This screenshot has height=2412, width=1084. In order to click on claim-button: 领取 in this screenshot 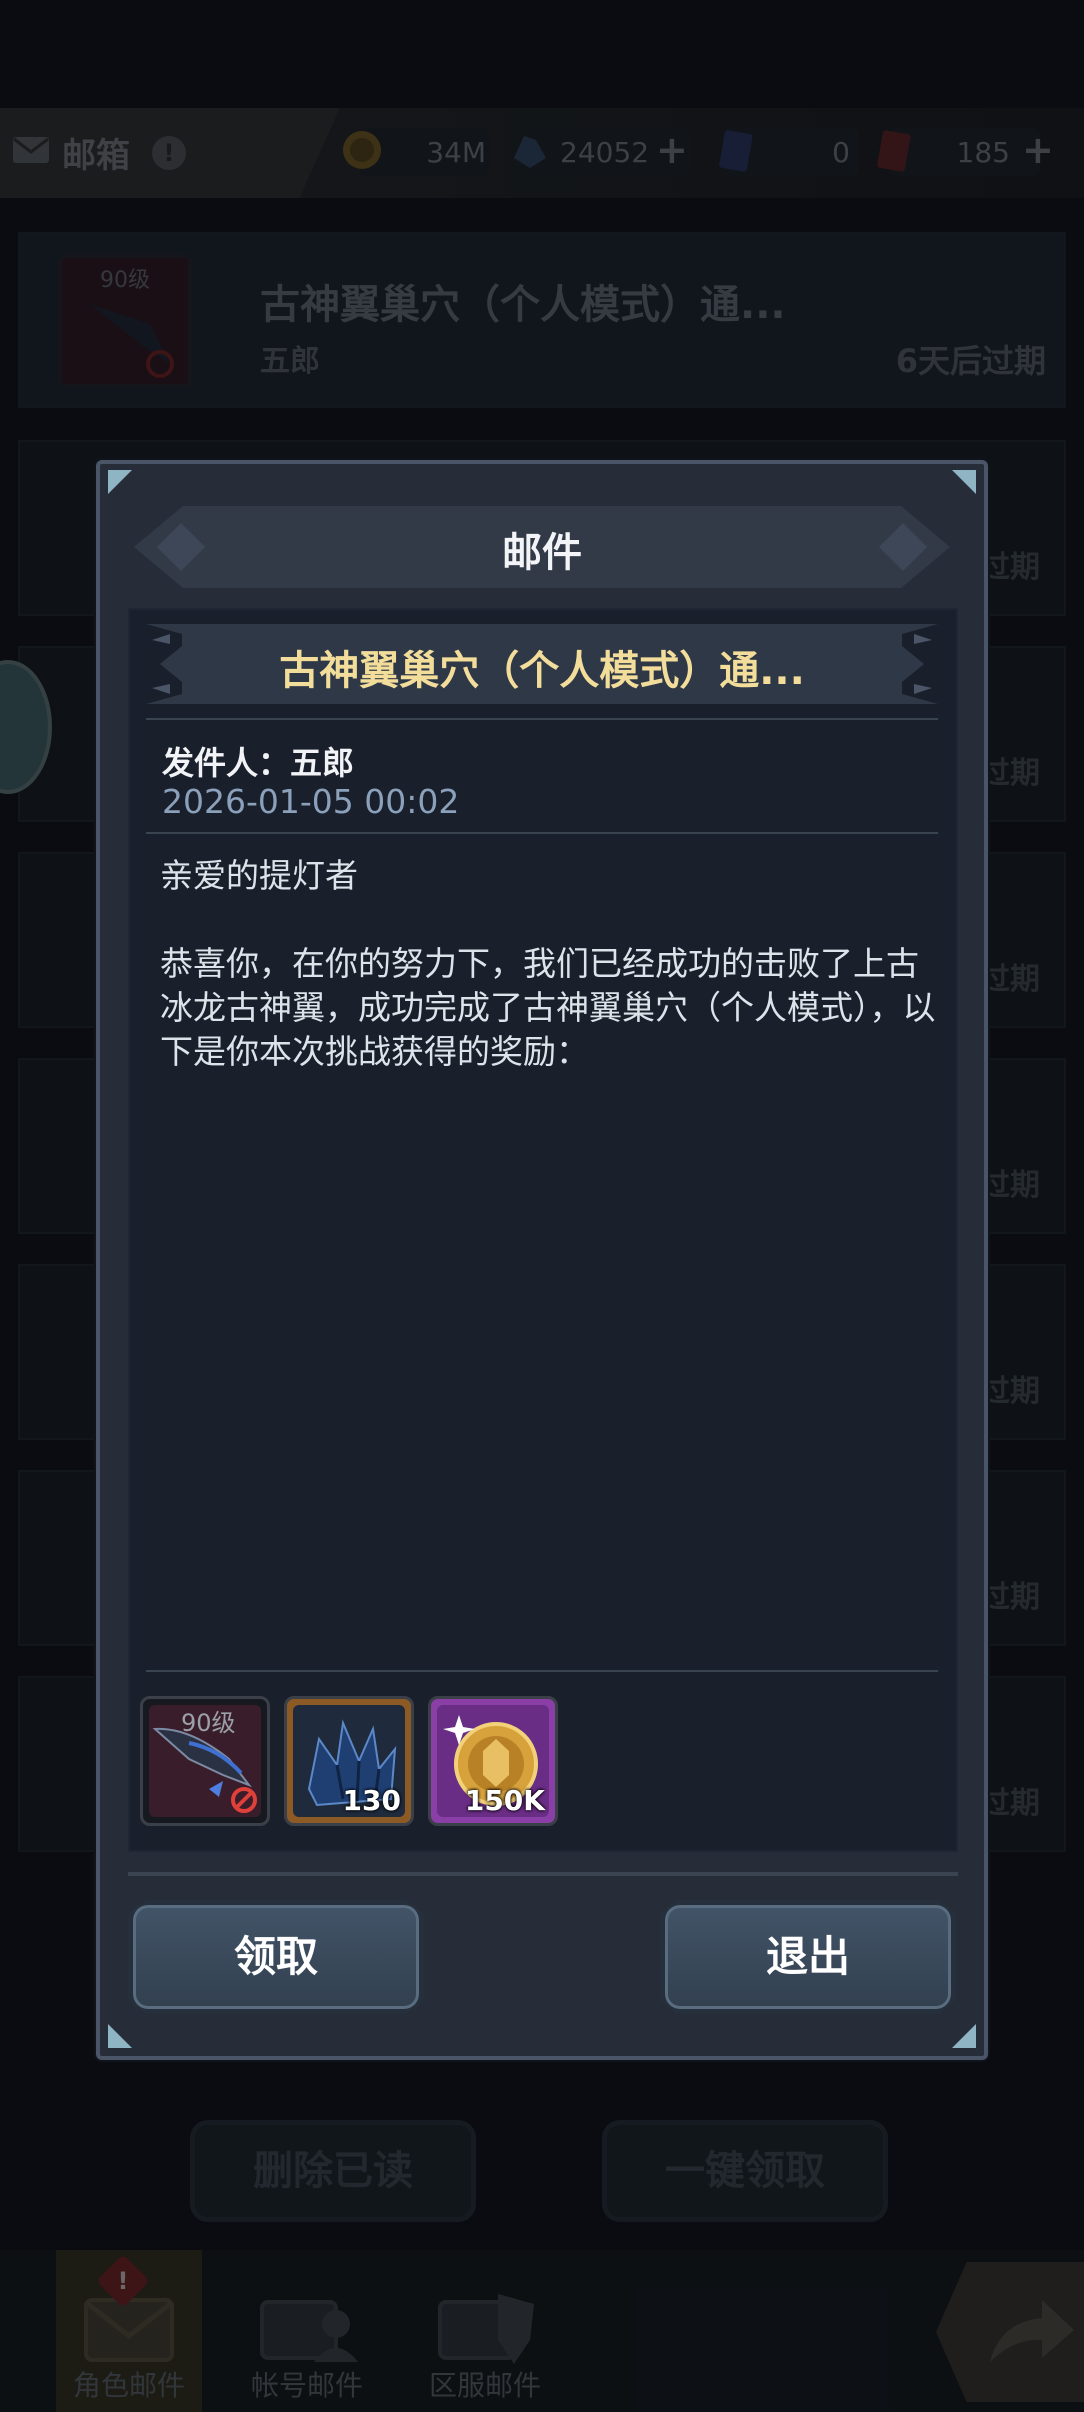, I will do `click(276, 1957)`.